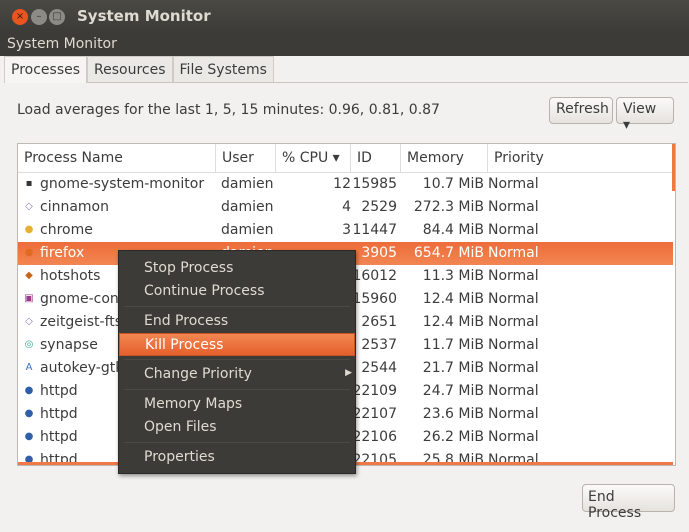 The width and height of the screenshot is (689, 532). I want to click on submenu-arrow-icon: ▶, so click(348, 373).